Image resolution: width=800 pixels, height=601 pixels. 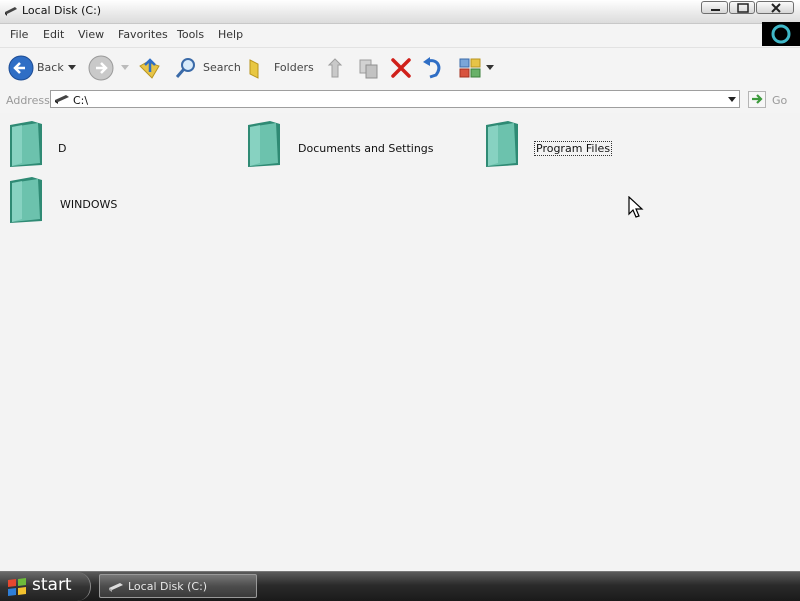 What do you see at coordinates (294, 67) in the screenshot?
I see `folders-button: Folders` at bounding box center [294, 67].